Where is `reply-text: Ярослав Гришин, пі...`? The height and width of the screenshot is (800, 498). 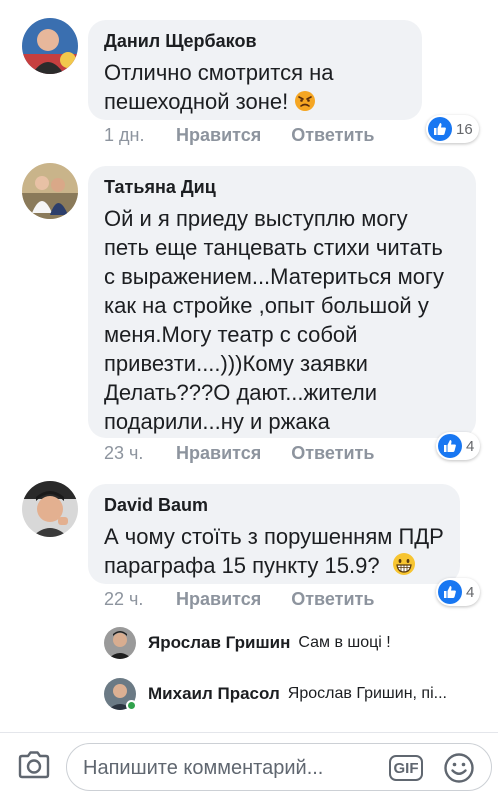 reply-text: Ярослав Гришин, пі... is located at coordinates (367, 693).